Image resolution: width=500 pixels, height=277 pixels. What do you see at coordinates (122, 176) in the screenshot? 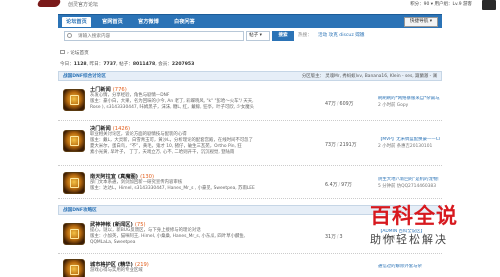
I see `forum-name: 南天阿拉宜 (真魔图) (130)` at bounding box center [122, 176].